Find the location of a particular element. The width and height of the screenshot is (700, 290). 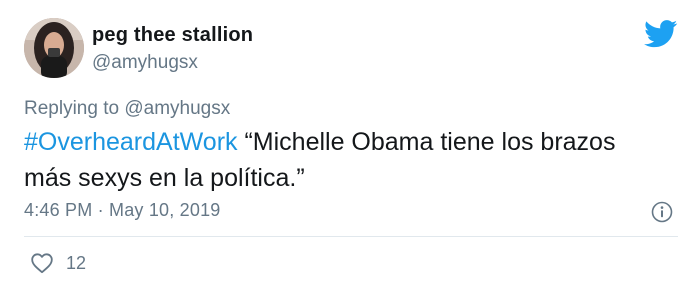

replying-prefix: Replying to is located at coordinates (74, 108).